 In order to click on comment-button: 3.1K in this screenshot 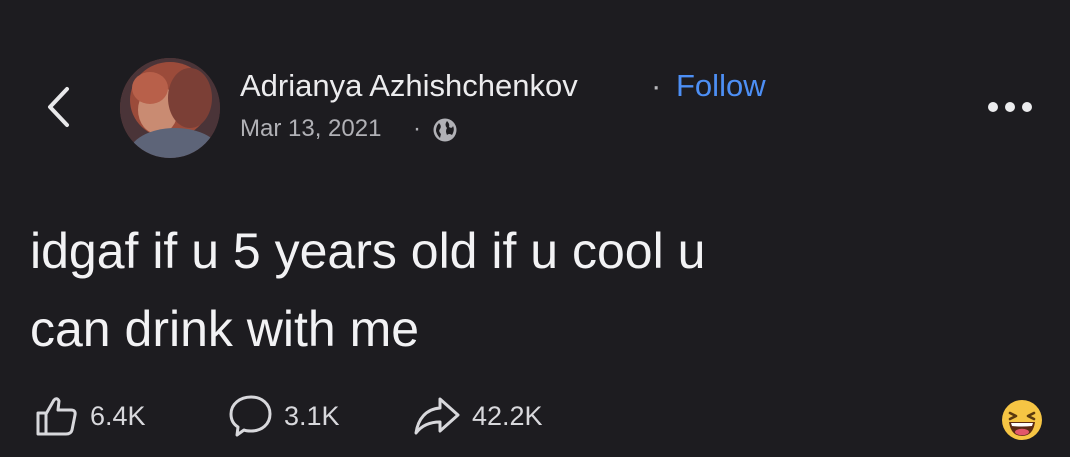, I will do `click(284, 416)`.